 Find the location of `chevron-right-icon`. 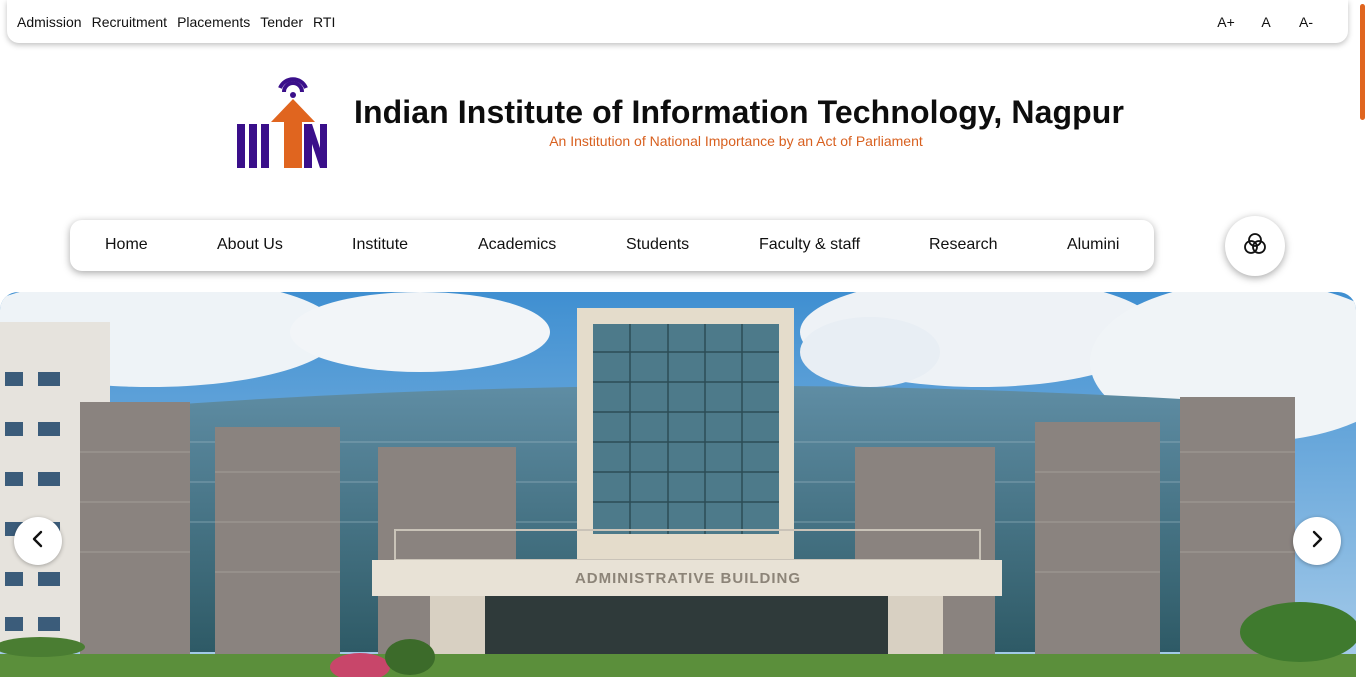

chevron-right-icon is located at coordinates (1317, 541).